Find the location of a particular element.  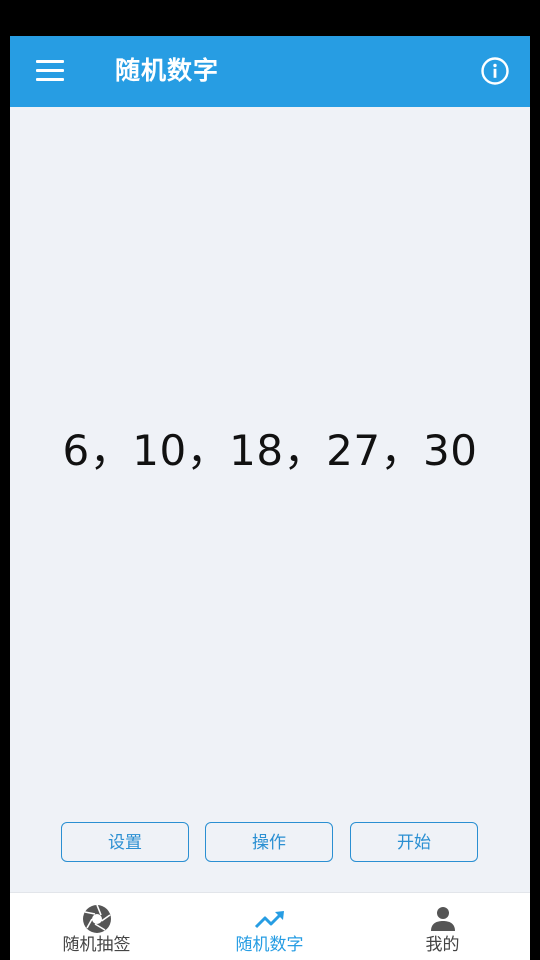

page-title: 随机数字 is located at coordinates (167, 70).